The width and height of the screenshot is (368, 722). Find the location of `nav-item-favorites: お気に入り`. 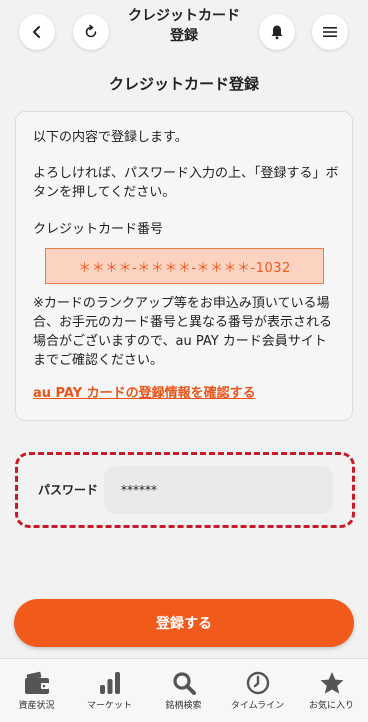

nav-item-favorites: お気に入り is located at coordinates (331, 690).